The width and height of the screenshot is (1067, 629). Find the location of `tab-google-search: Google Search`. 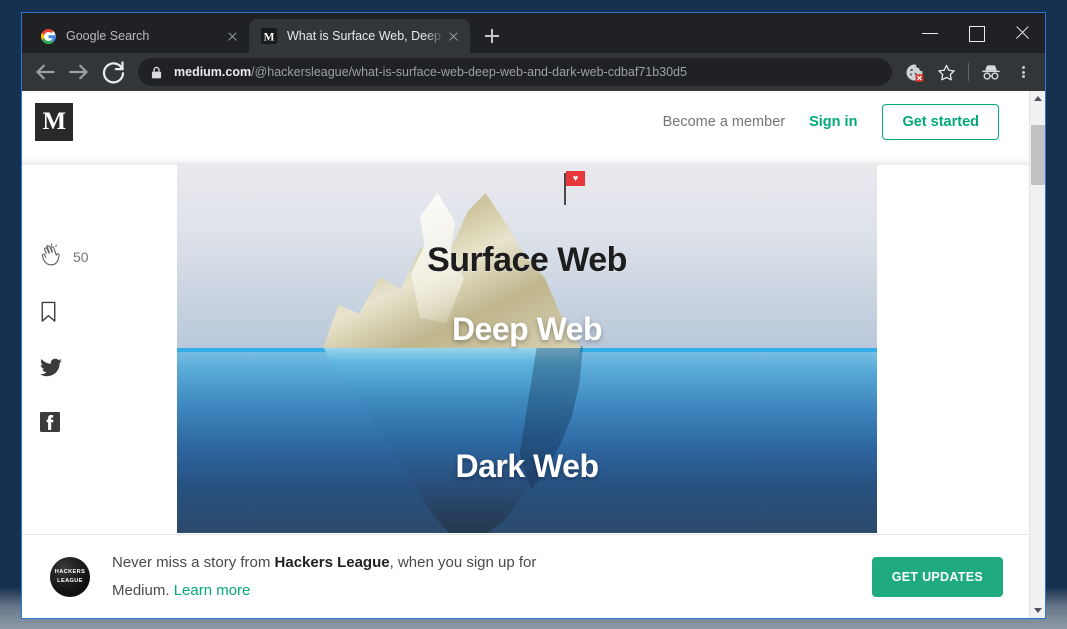

tab-google-search: Google Search is located at coordinates (138, 36).